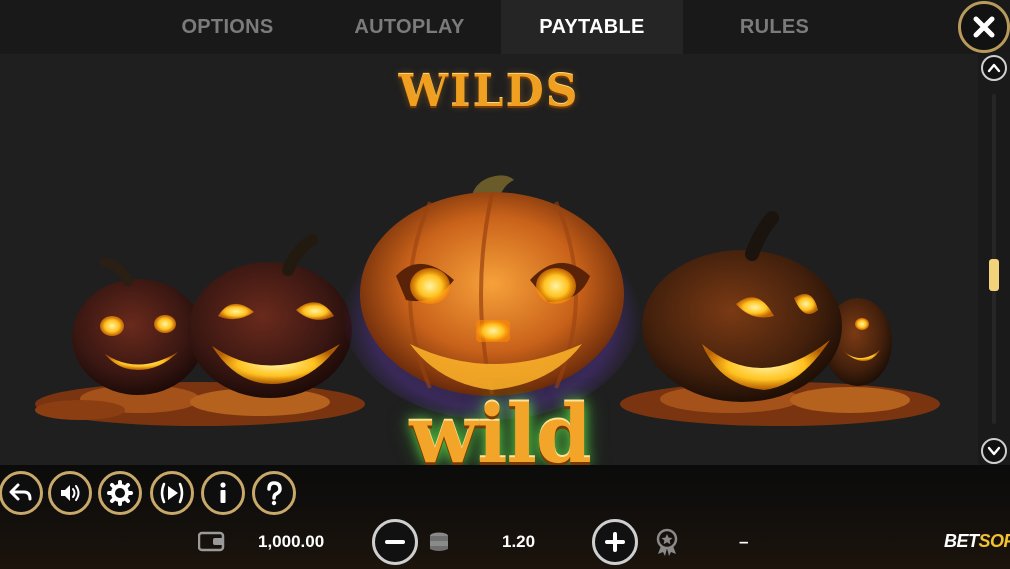  I want to click on tab-autoplay: AUTOPLAY, so click(409, 27).